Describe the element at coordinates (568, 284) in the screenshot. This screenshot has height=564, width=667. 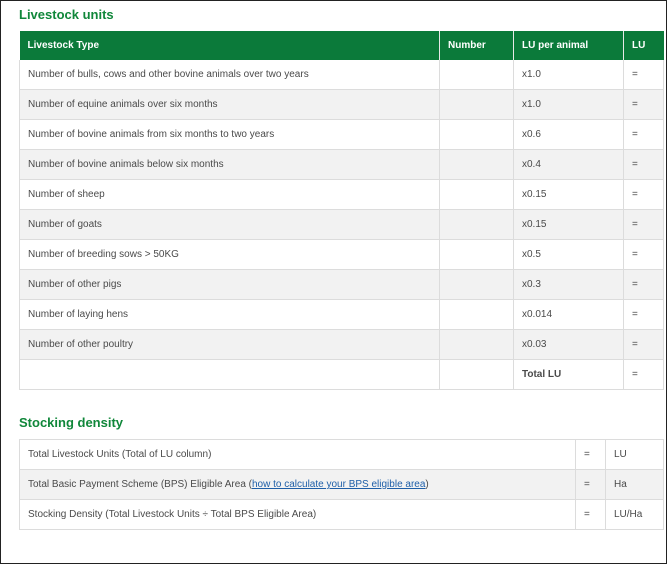
I see `lu-per-animal-cell: x0.3` at that location.